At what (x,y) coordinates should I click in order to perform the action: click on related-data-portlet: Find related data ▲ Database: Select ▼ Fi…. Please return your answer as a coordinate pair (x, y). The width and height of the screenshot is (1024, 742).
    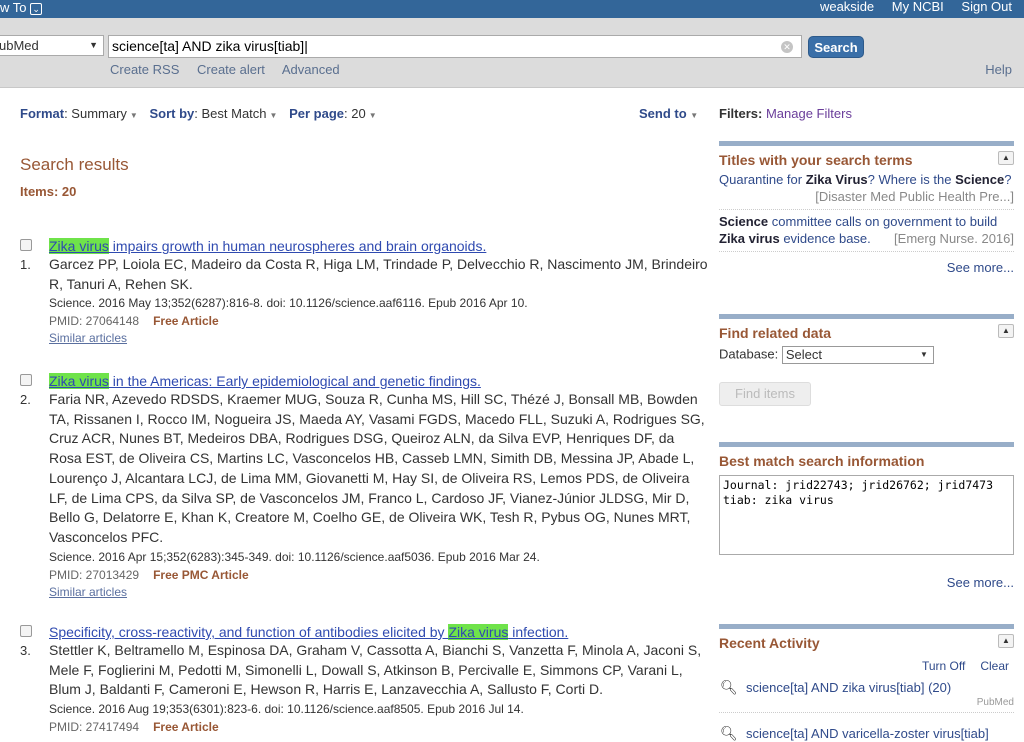
    Looking at the image, I should click on (866, 360).